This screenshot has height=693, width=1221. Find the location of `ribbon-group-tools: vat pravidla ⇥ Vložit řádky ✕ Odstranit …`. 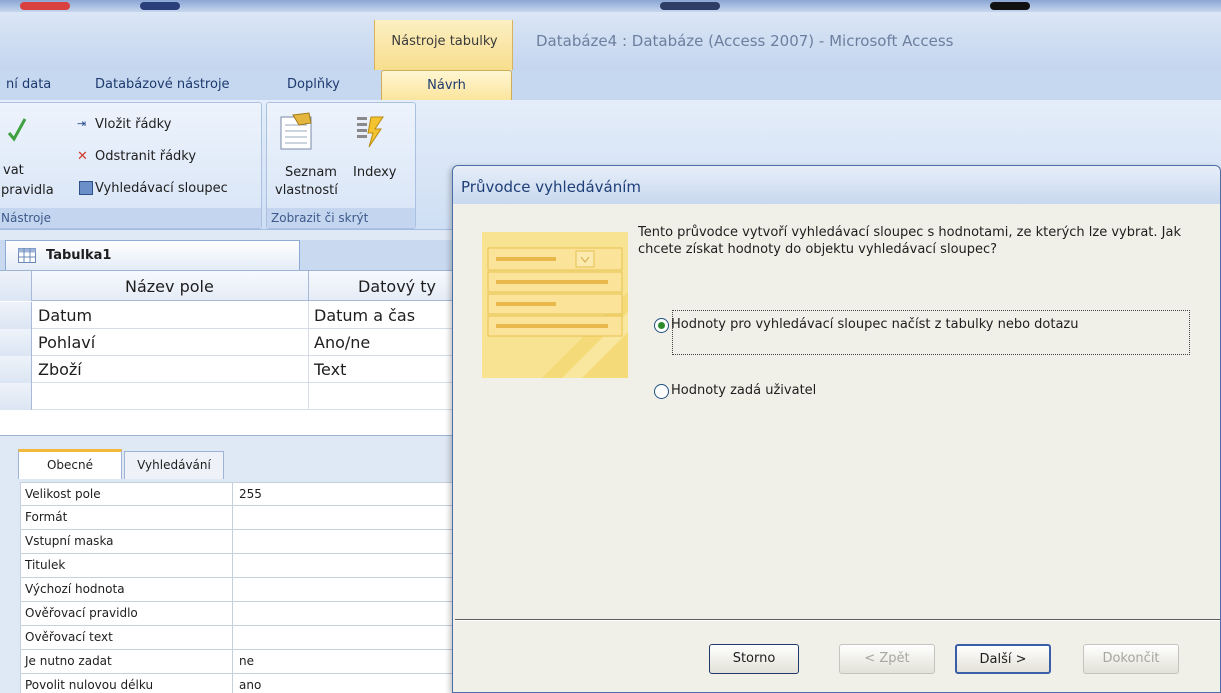

ribbon-group-tools: vat pravidla ⇥ Vložit řádky ✕ Odstranit … is located at coordinates (131, 165).